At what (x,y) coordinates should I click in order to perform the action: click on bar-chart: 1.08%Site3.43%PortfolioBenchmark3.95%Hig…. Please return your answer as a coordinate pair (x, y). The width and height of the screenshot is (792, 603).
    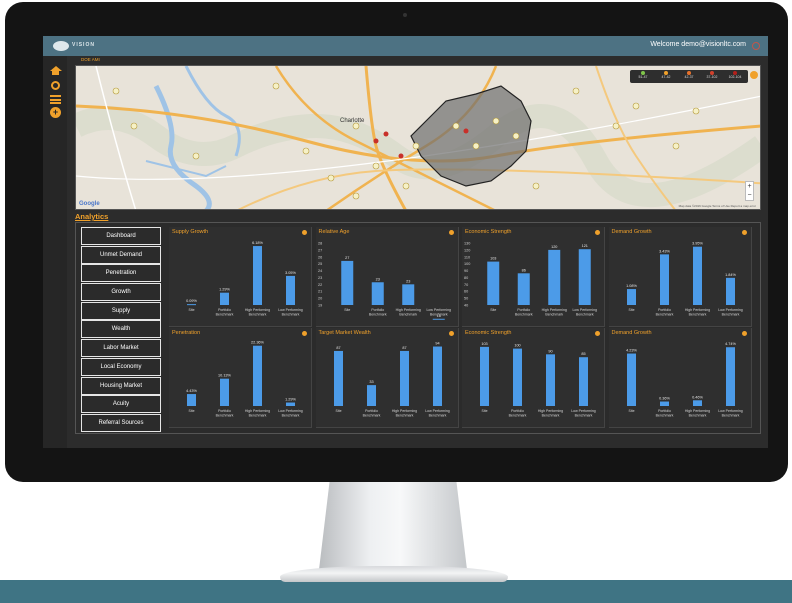
    Looking at the image, I should click on (684, 279).